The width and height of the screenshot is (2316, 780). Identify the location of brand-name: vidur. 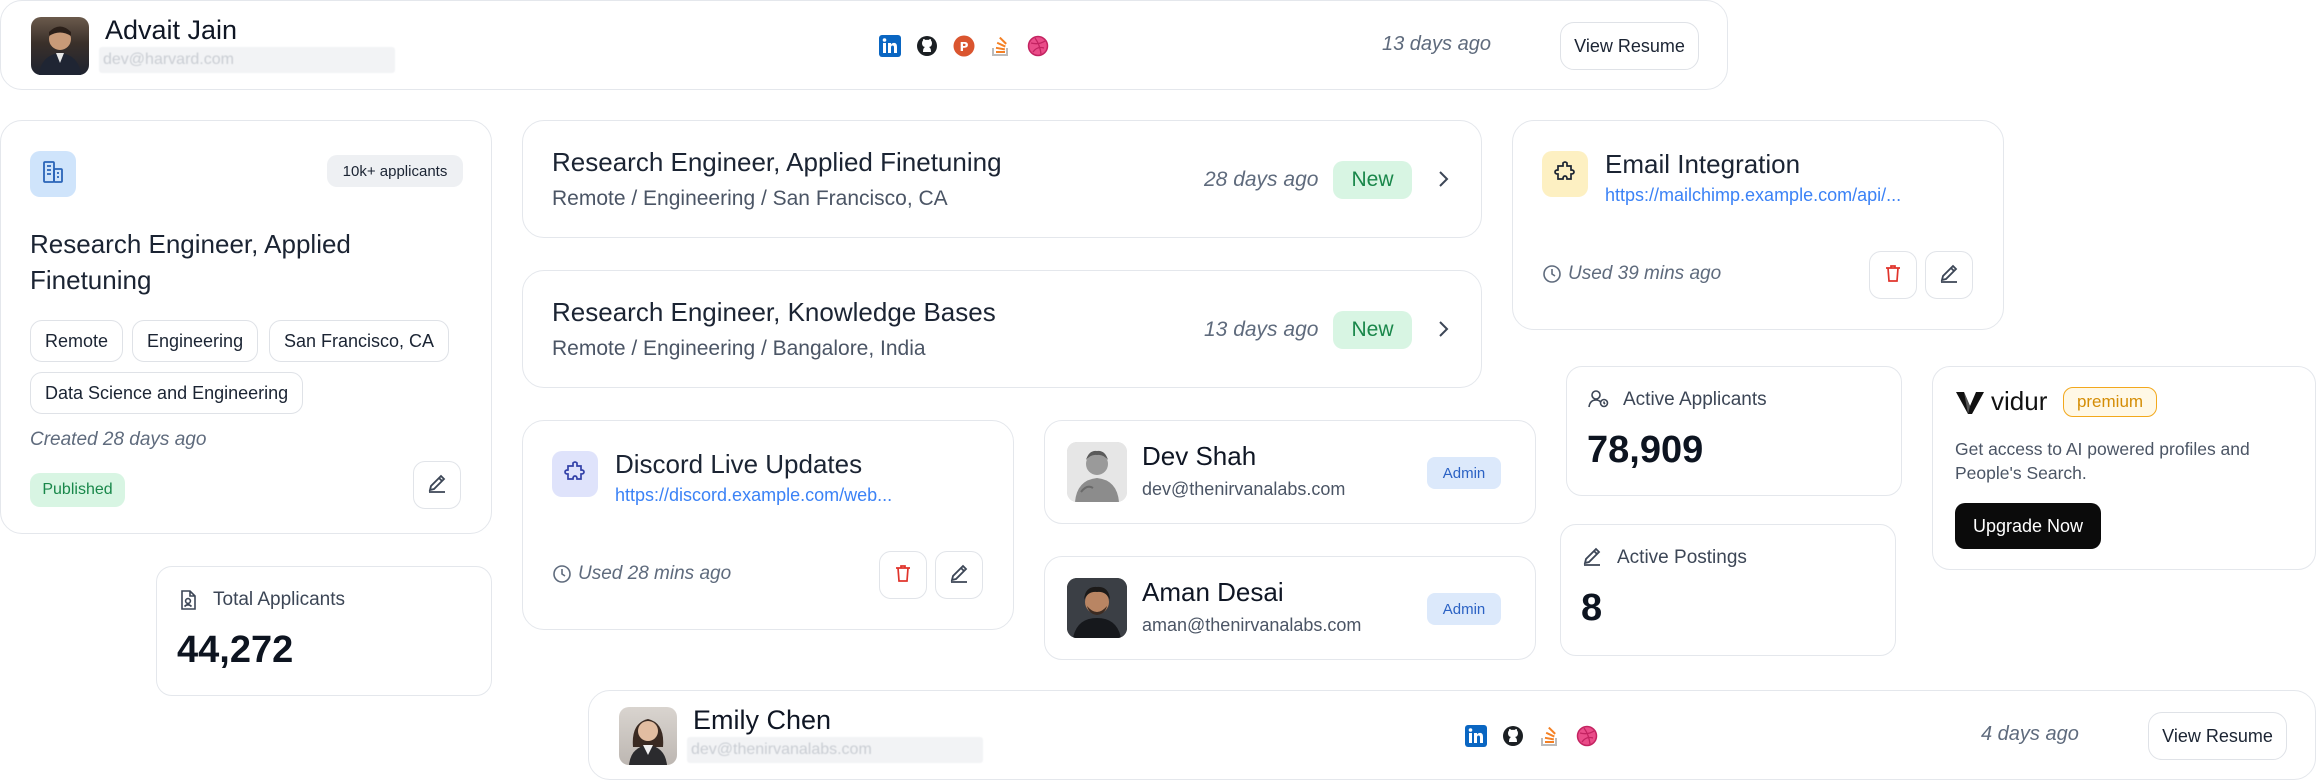
(2019, 401).